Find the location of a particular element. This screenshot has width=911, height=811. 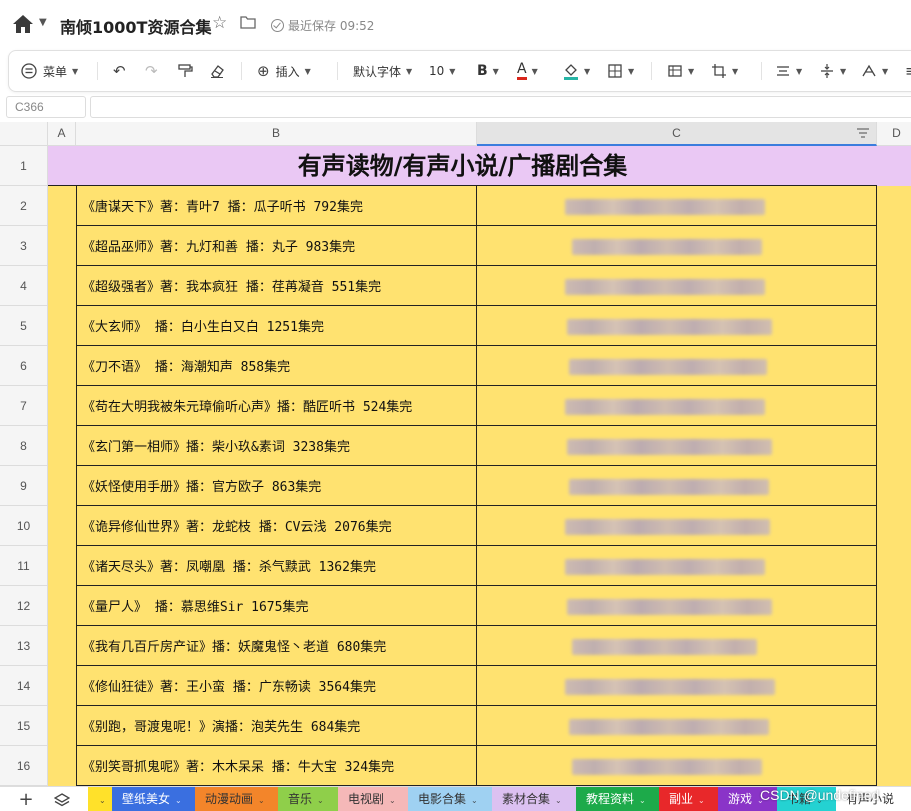

sheet-tab: 壁纸美女 ⌄ is located at coordinates (153, 799).